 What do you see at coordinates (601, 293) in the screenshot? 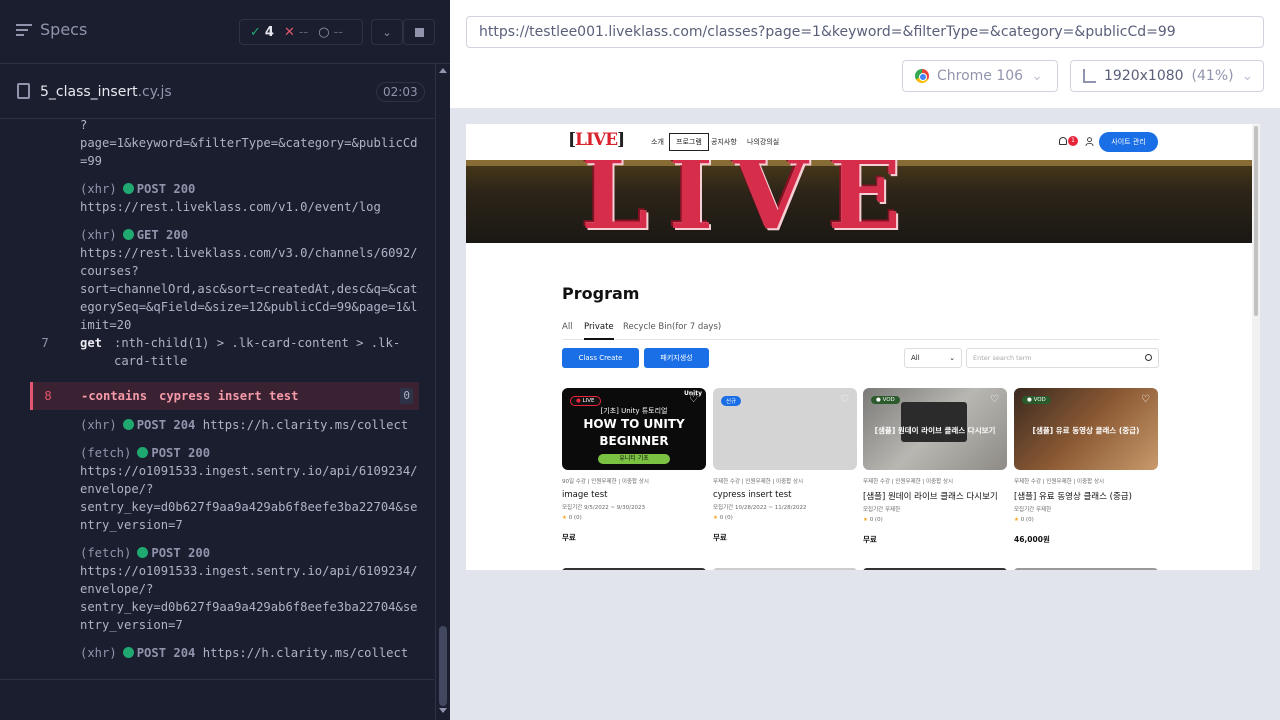
I see `page-title: Program` at bounding box center [601, 293].